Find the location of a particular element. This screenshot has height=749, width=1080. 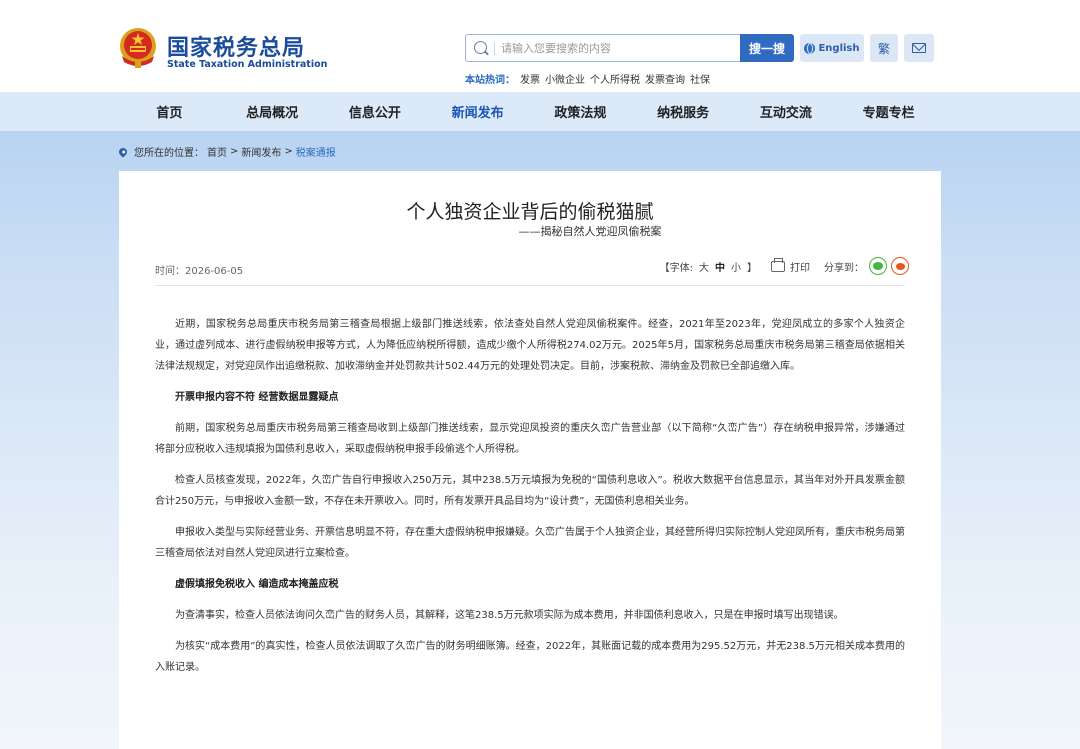

breadcrumb-news: 新闻发布 is located at coordinates (261, 151).